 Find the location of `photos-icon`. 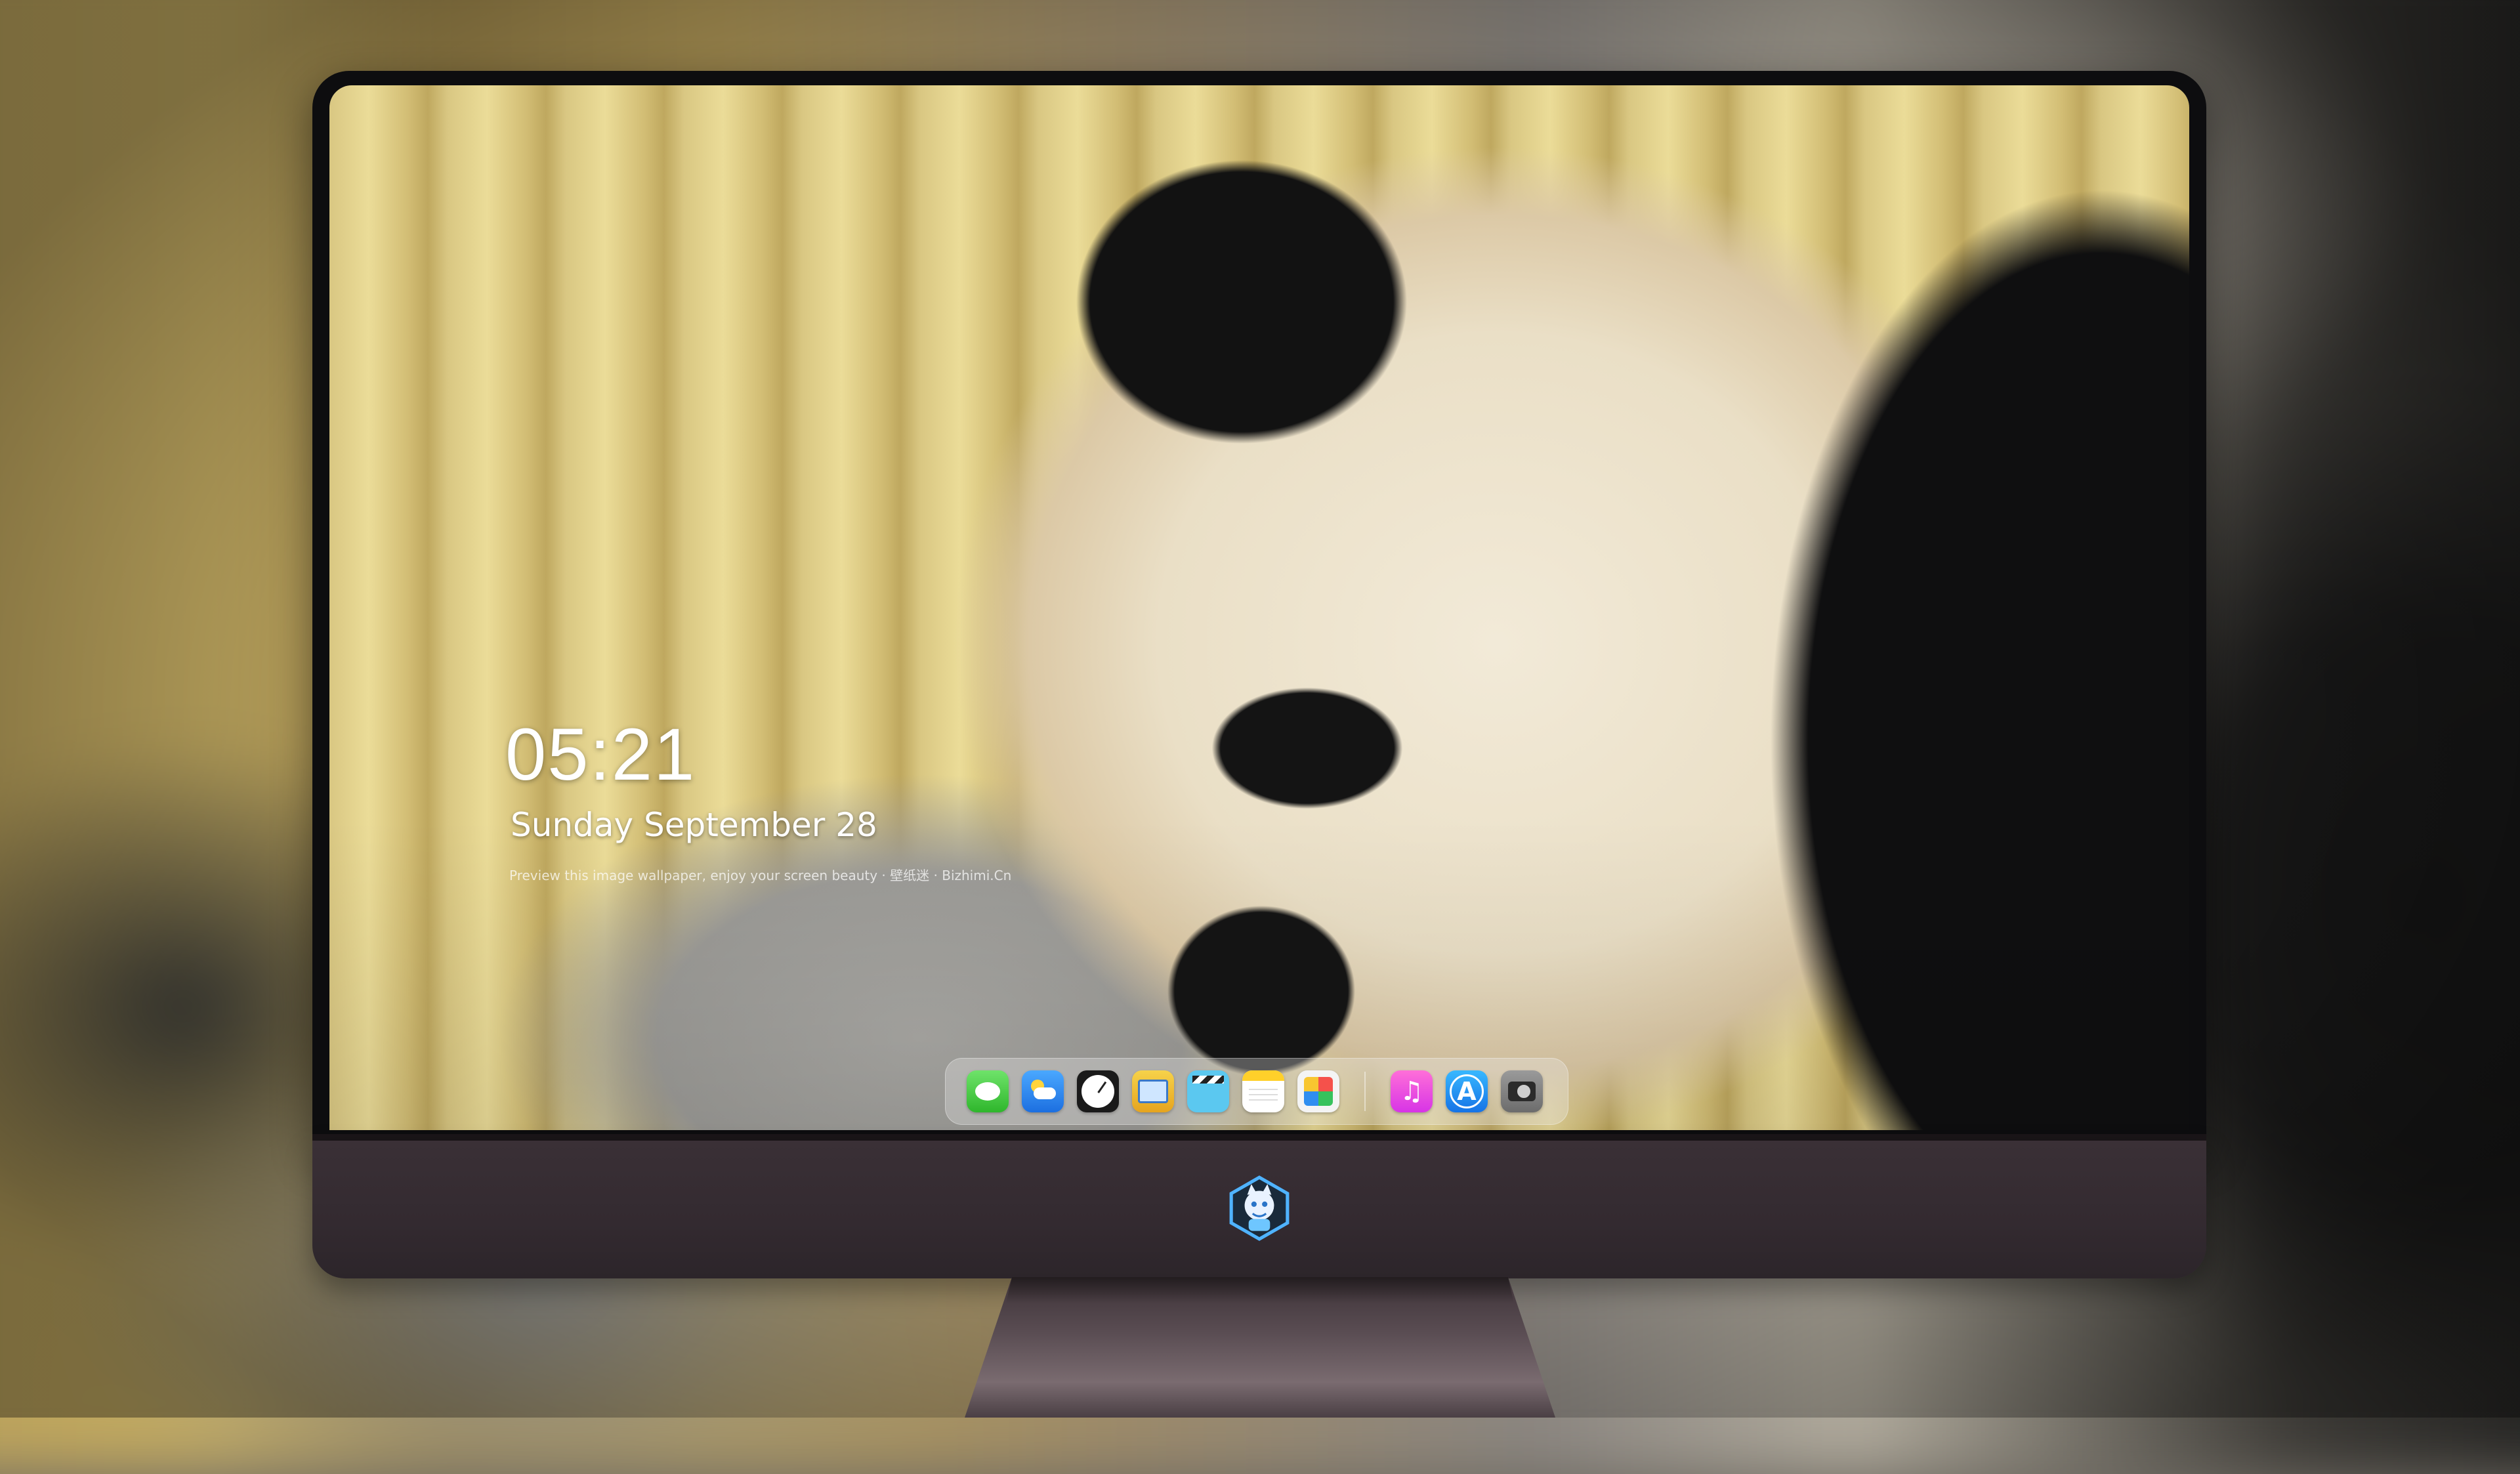

photos-icon is located at coordinates (1318, 1091).